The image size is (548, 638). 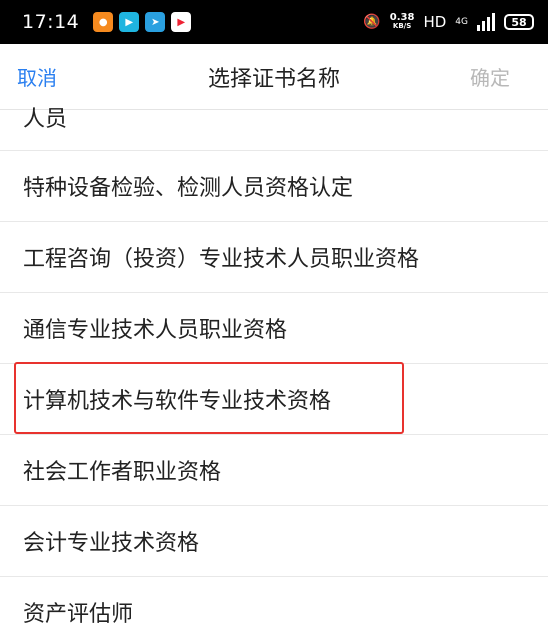 I want to click on video-app-icon: ▶, so click(x=181, y=22).